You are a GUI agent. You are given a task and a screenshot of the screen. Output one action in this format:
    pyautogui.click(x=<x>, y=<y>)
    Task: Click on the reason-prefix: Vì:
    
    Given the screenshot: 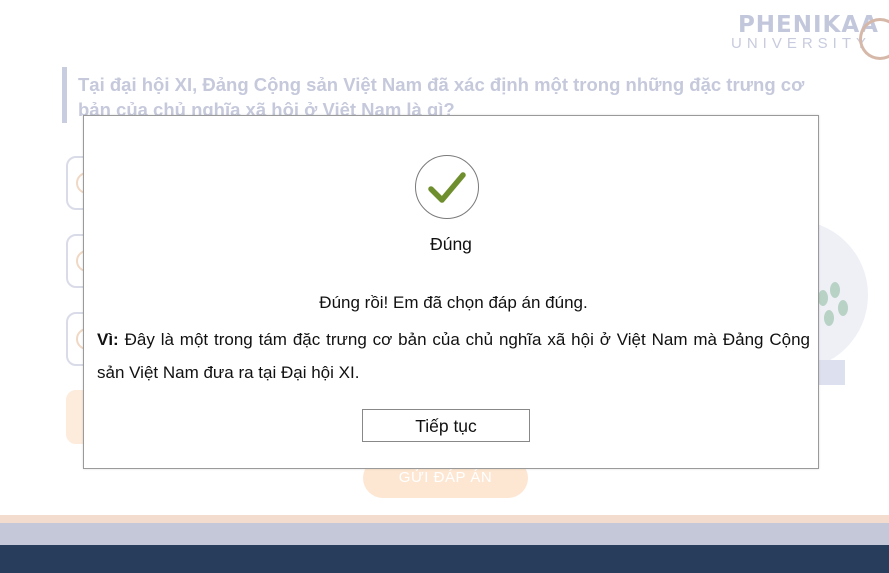 What is the action you would take?
    pyautogui.click(x=108, y=339)
    